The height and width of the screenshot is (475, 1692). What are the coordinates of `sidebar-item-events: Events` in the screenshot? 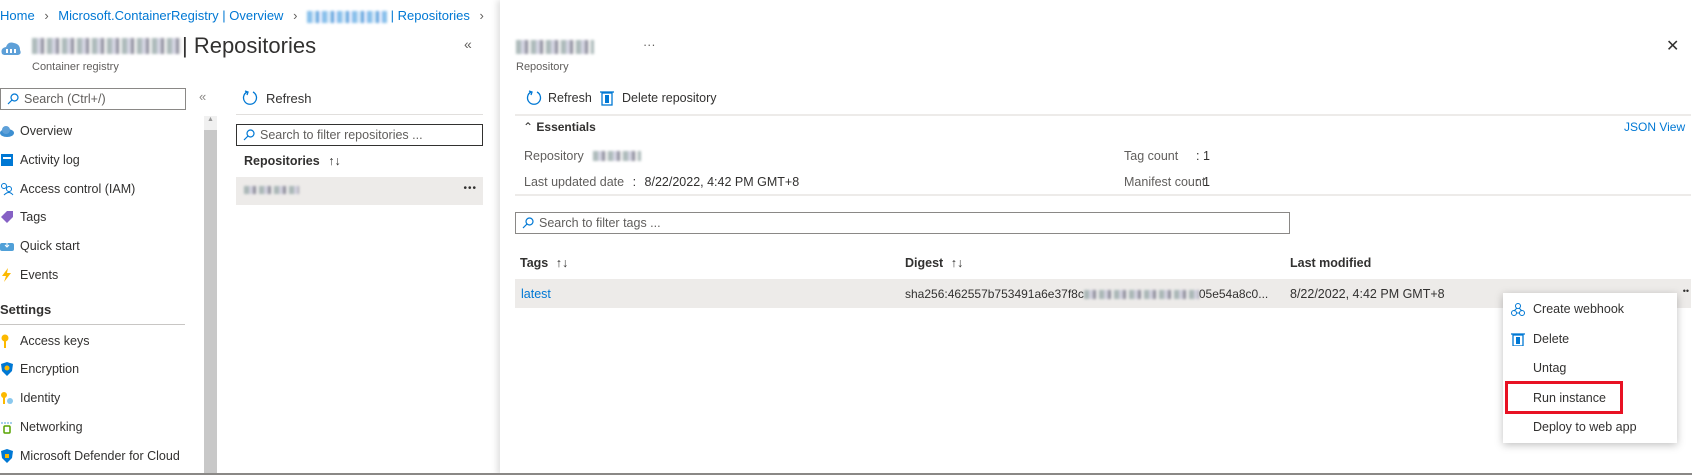 It's located at (29, 275).